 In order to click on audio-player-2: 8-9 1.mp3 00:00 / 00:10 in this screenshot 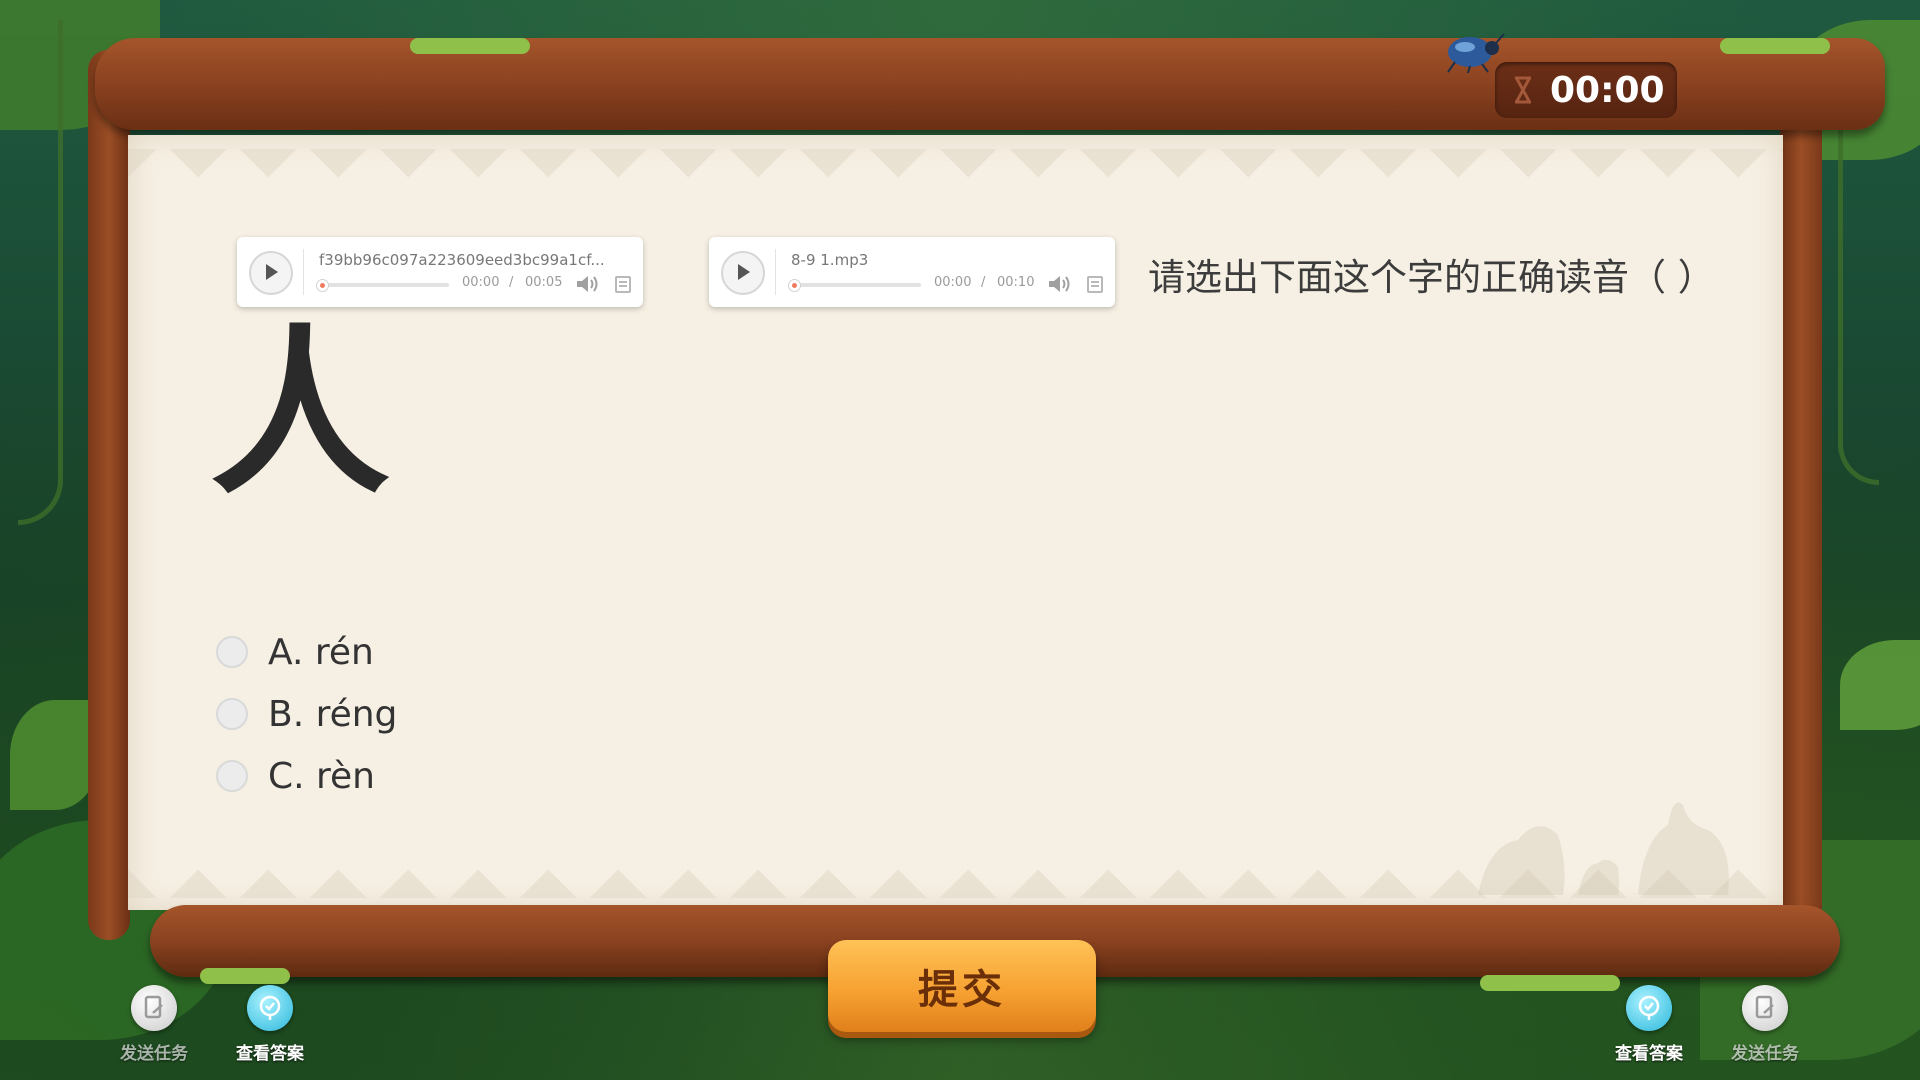, I will do `click(912, 272)`.